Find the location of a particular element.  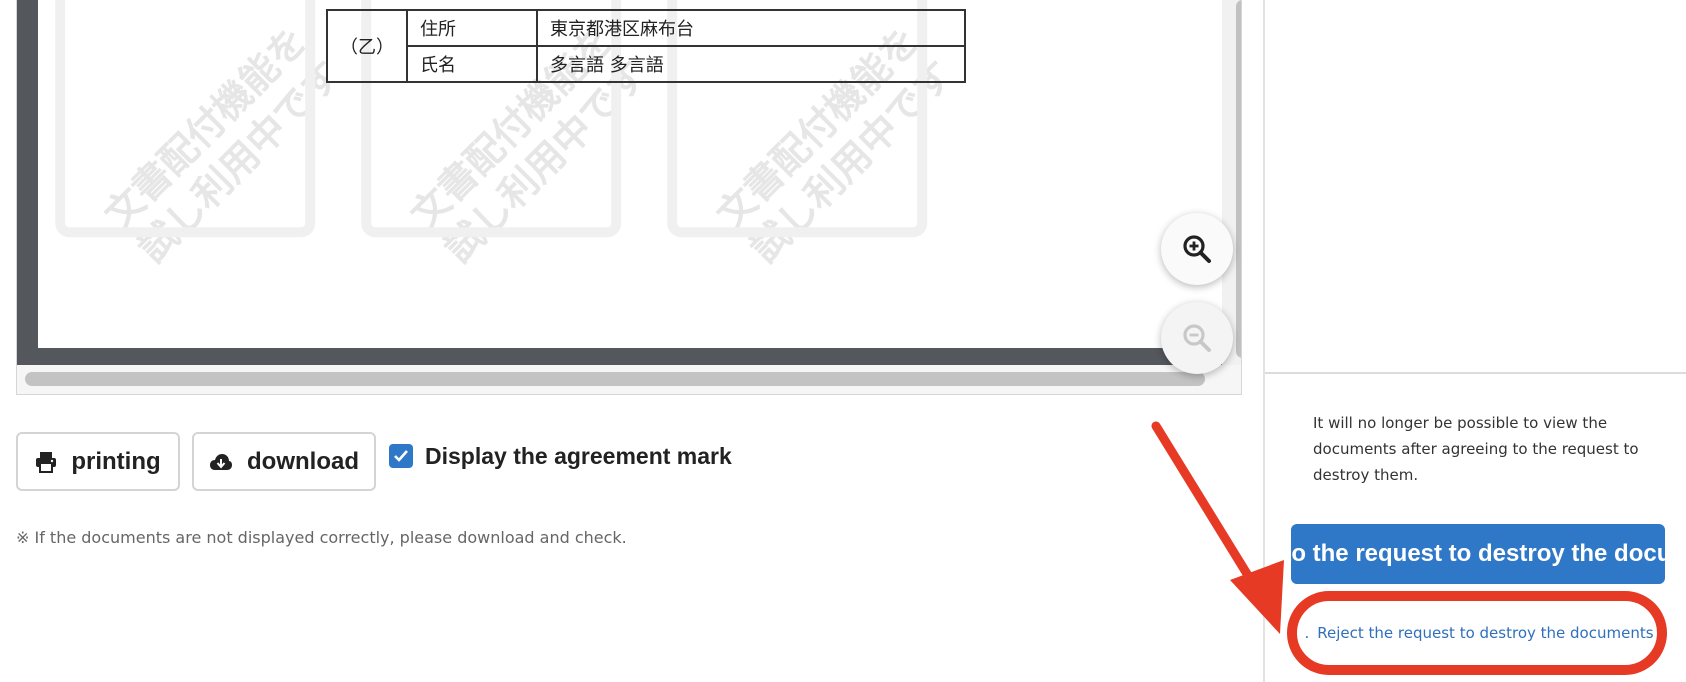

annotation-arrow-icon is located at coordinates (1217, 527).